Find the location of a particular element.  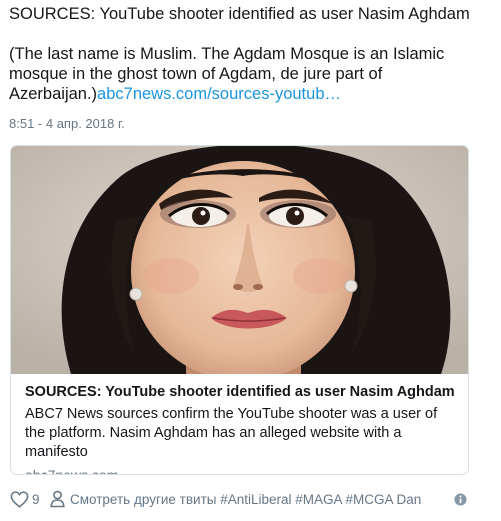

like-count: 9 is located at coordinates (36, 499).